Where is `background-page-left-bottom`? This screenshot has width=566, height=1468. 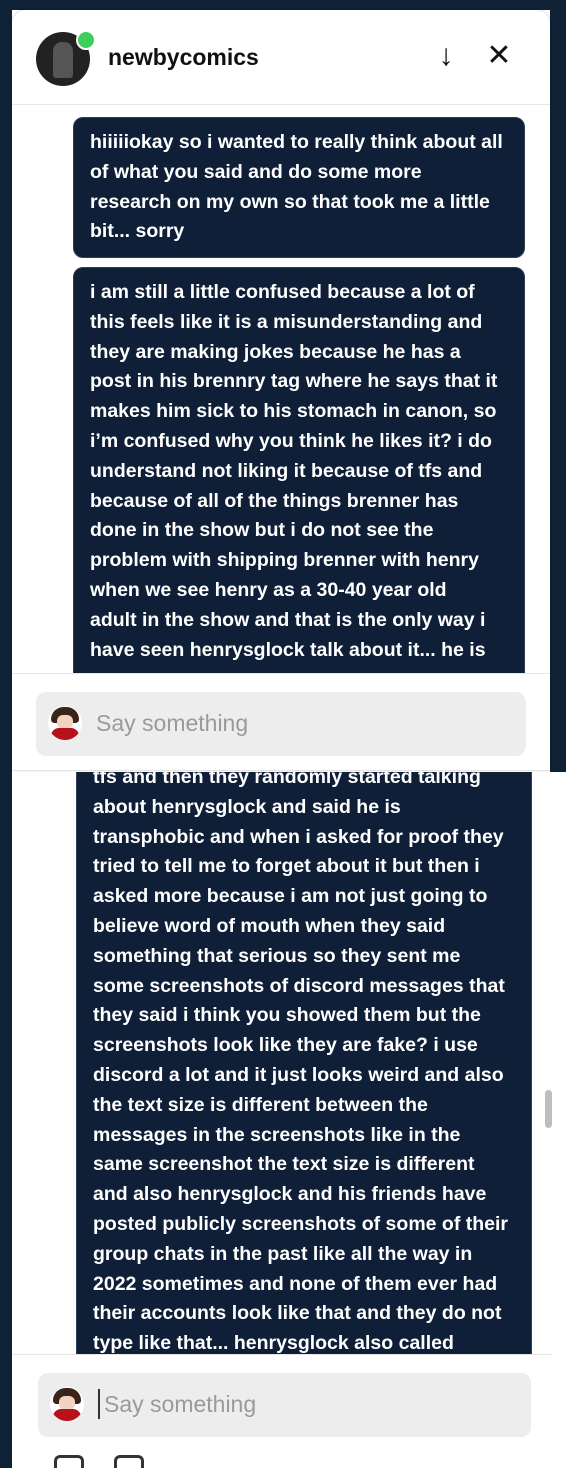
background-page-left-bottom is located at coordinates (6, 1120).